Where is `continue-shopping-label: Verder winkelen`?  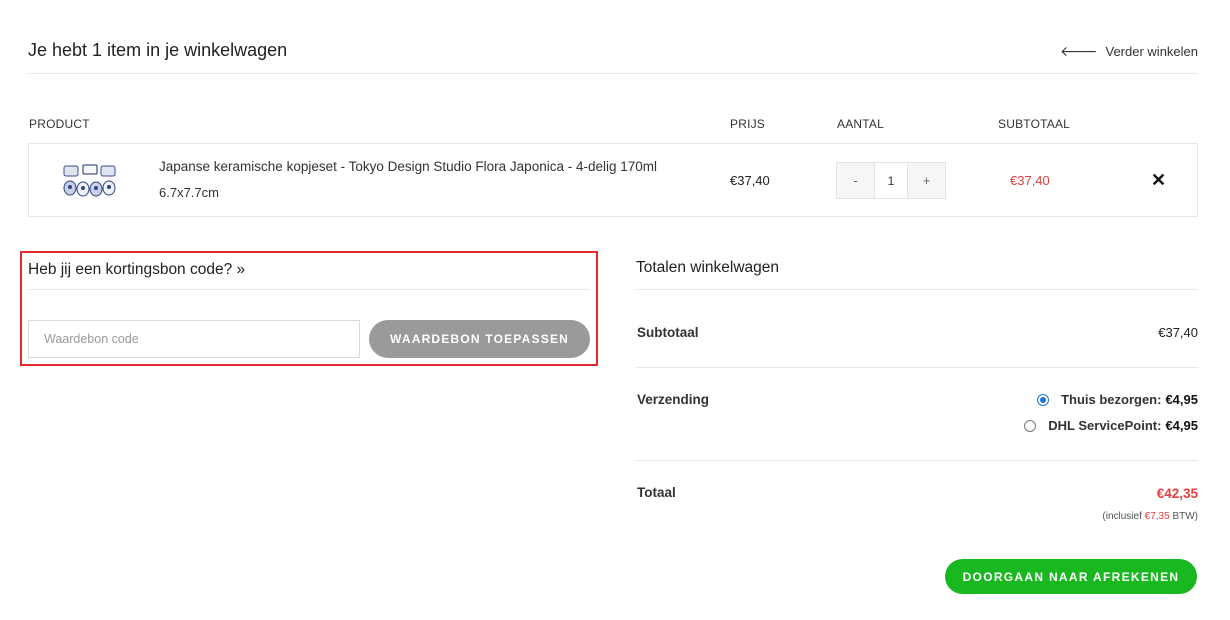 continue-shopping-label: Verder winkelen is located at coordinates (1152, 51).